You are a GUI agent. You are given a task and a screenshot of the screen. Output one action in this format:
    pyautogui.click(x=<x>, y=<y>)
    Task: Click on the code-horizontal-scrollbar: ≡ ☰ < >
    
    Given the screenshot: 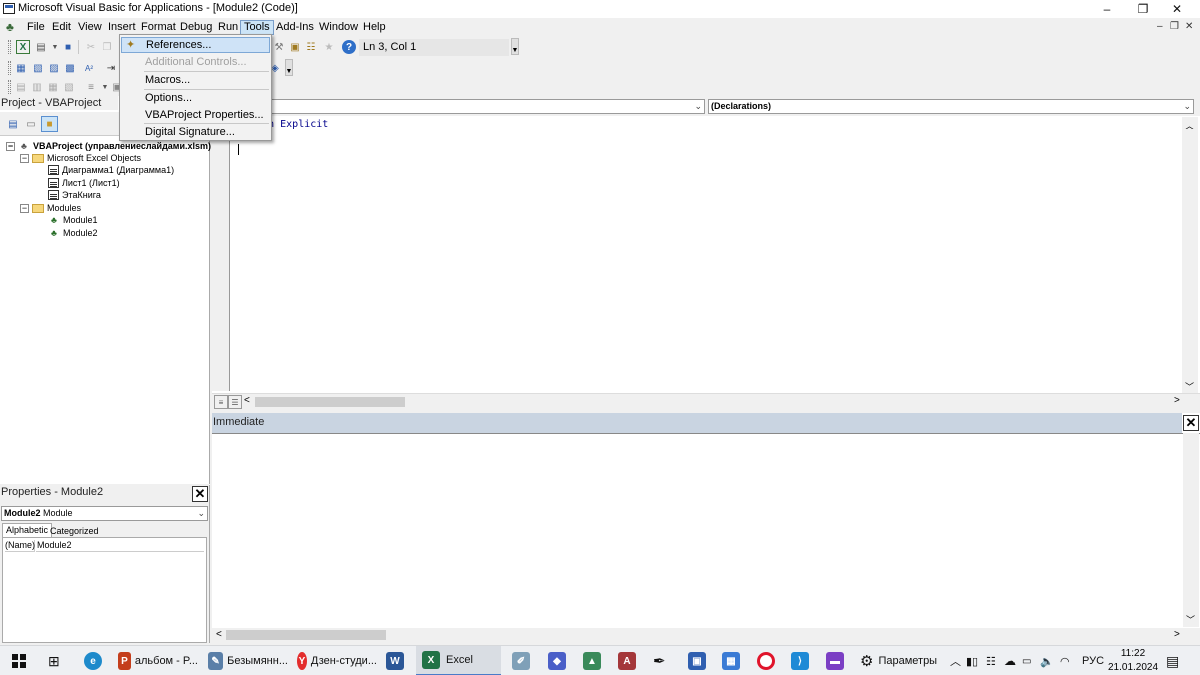 What is the action you would take?
    pyautogui.click(x=706, y=401)
    